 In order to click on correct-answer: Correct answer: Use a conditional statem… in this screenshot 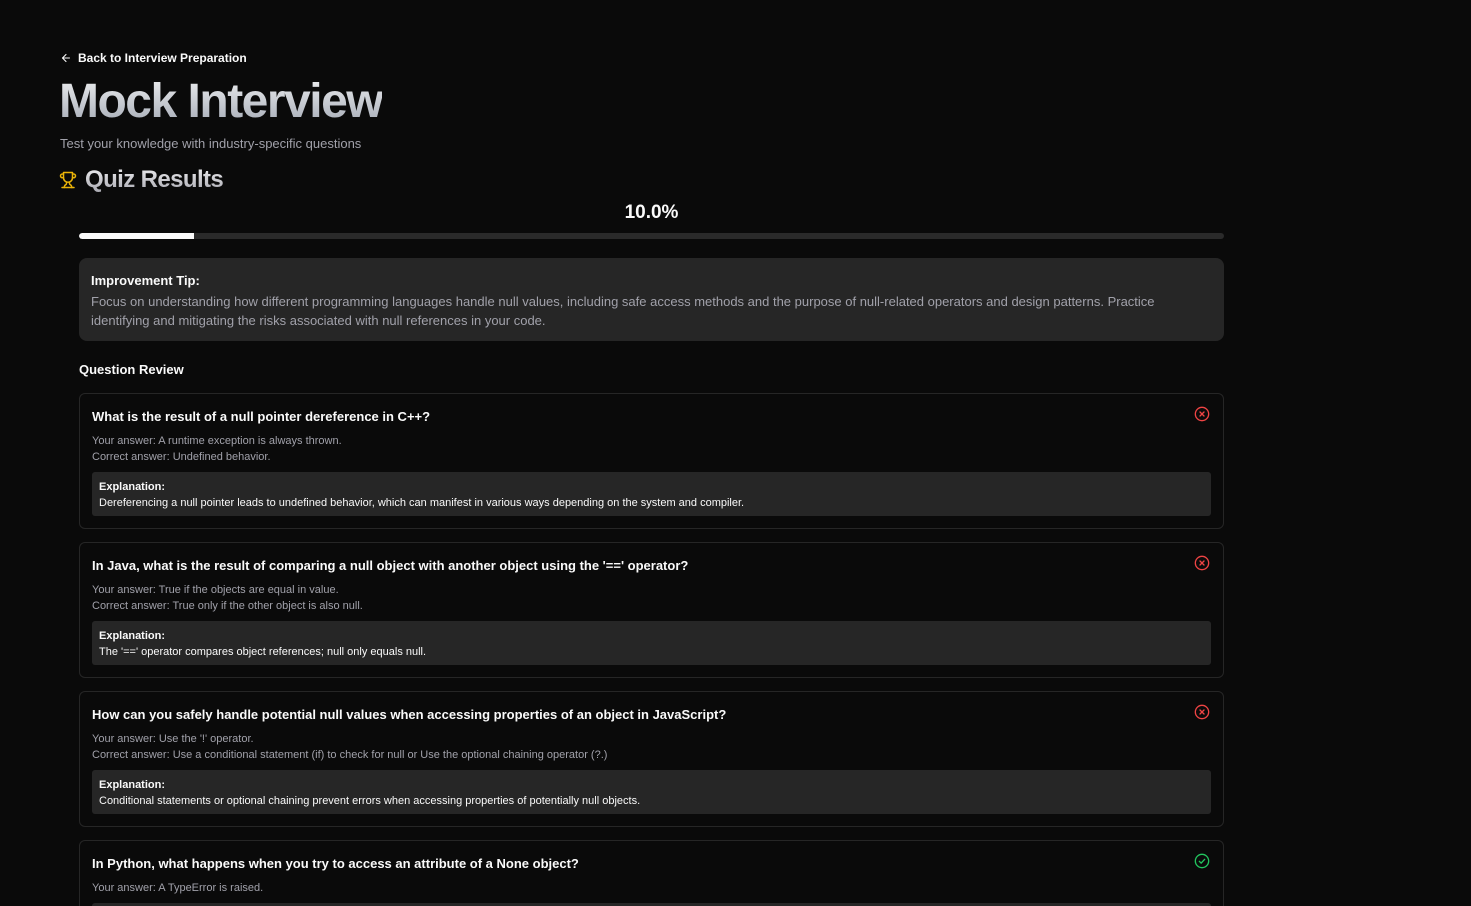, I will do `click(350, 755)`.